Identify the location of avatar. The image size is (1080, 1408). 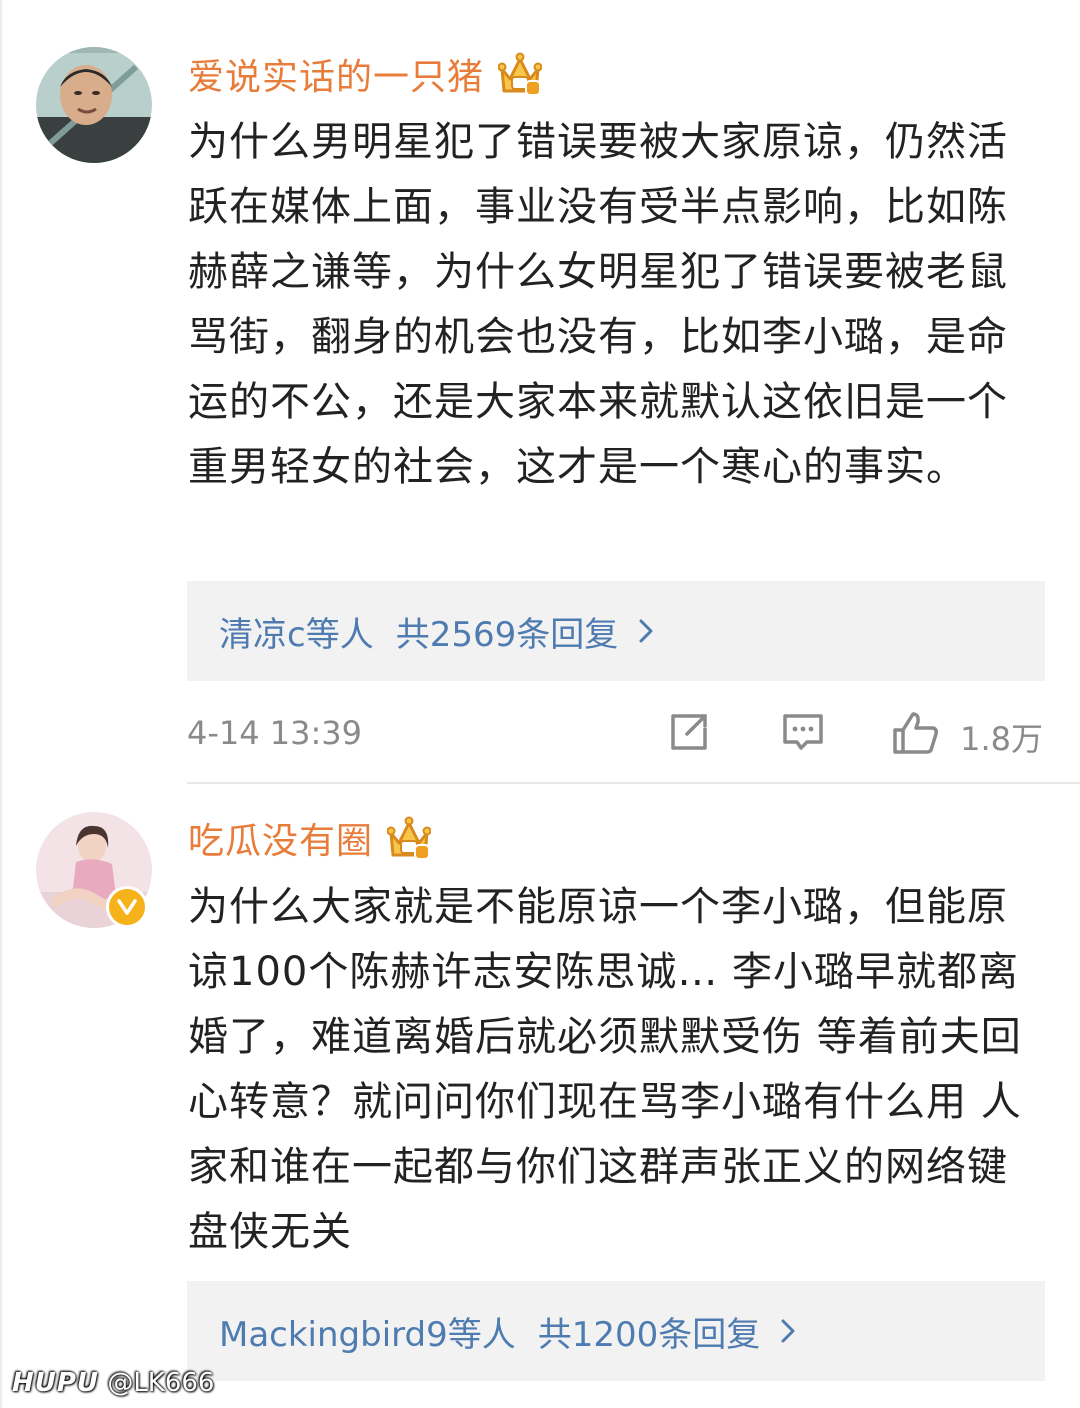
(94, 105).